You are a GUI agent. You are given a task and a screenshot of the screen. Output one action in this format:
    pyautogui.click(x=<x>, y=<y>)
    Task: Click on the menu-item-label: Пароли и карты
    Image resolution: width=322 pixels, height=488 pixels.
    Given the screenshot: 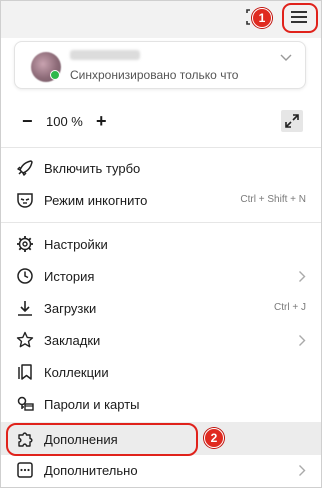 What is the action you would take?
    pyautogui.click(x=92, y=404)
    